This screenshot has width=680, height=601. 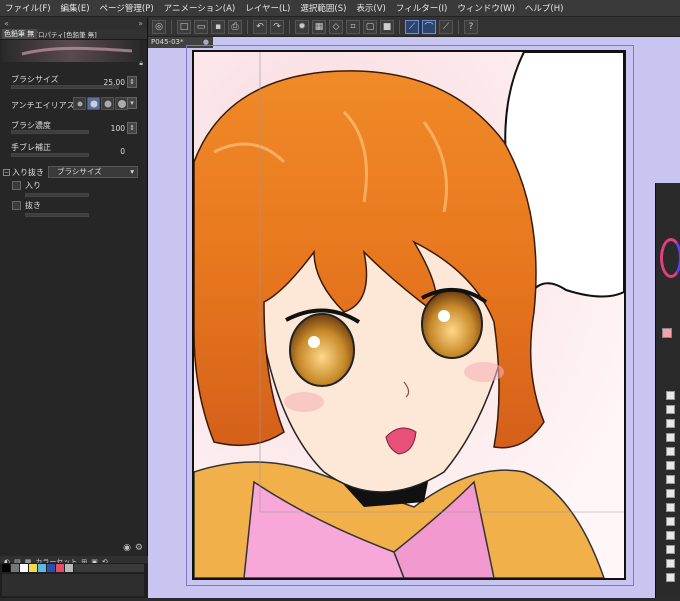 What do you see at coordinates (19, 34) in the screenshot?
I see `brush-name: 色鉛筆 無` at bounding box center [19, 34].